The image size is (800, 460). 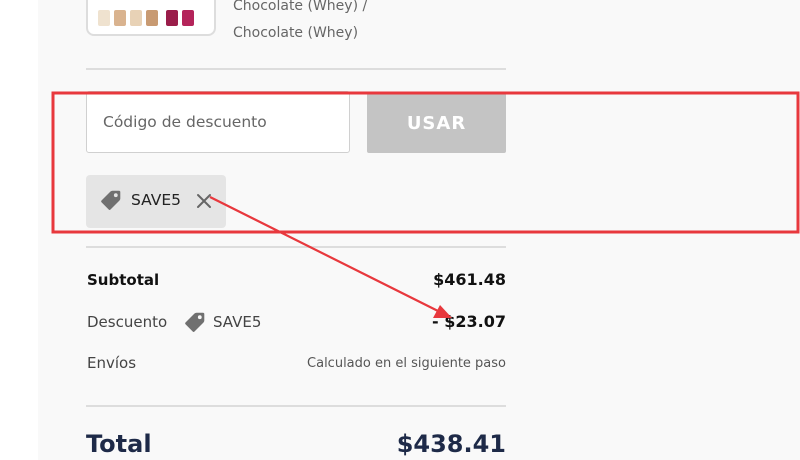 I want to click on shipping-value: Calculado en el siguiente paso, so click(x=406, y=363).